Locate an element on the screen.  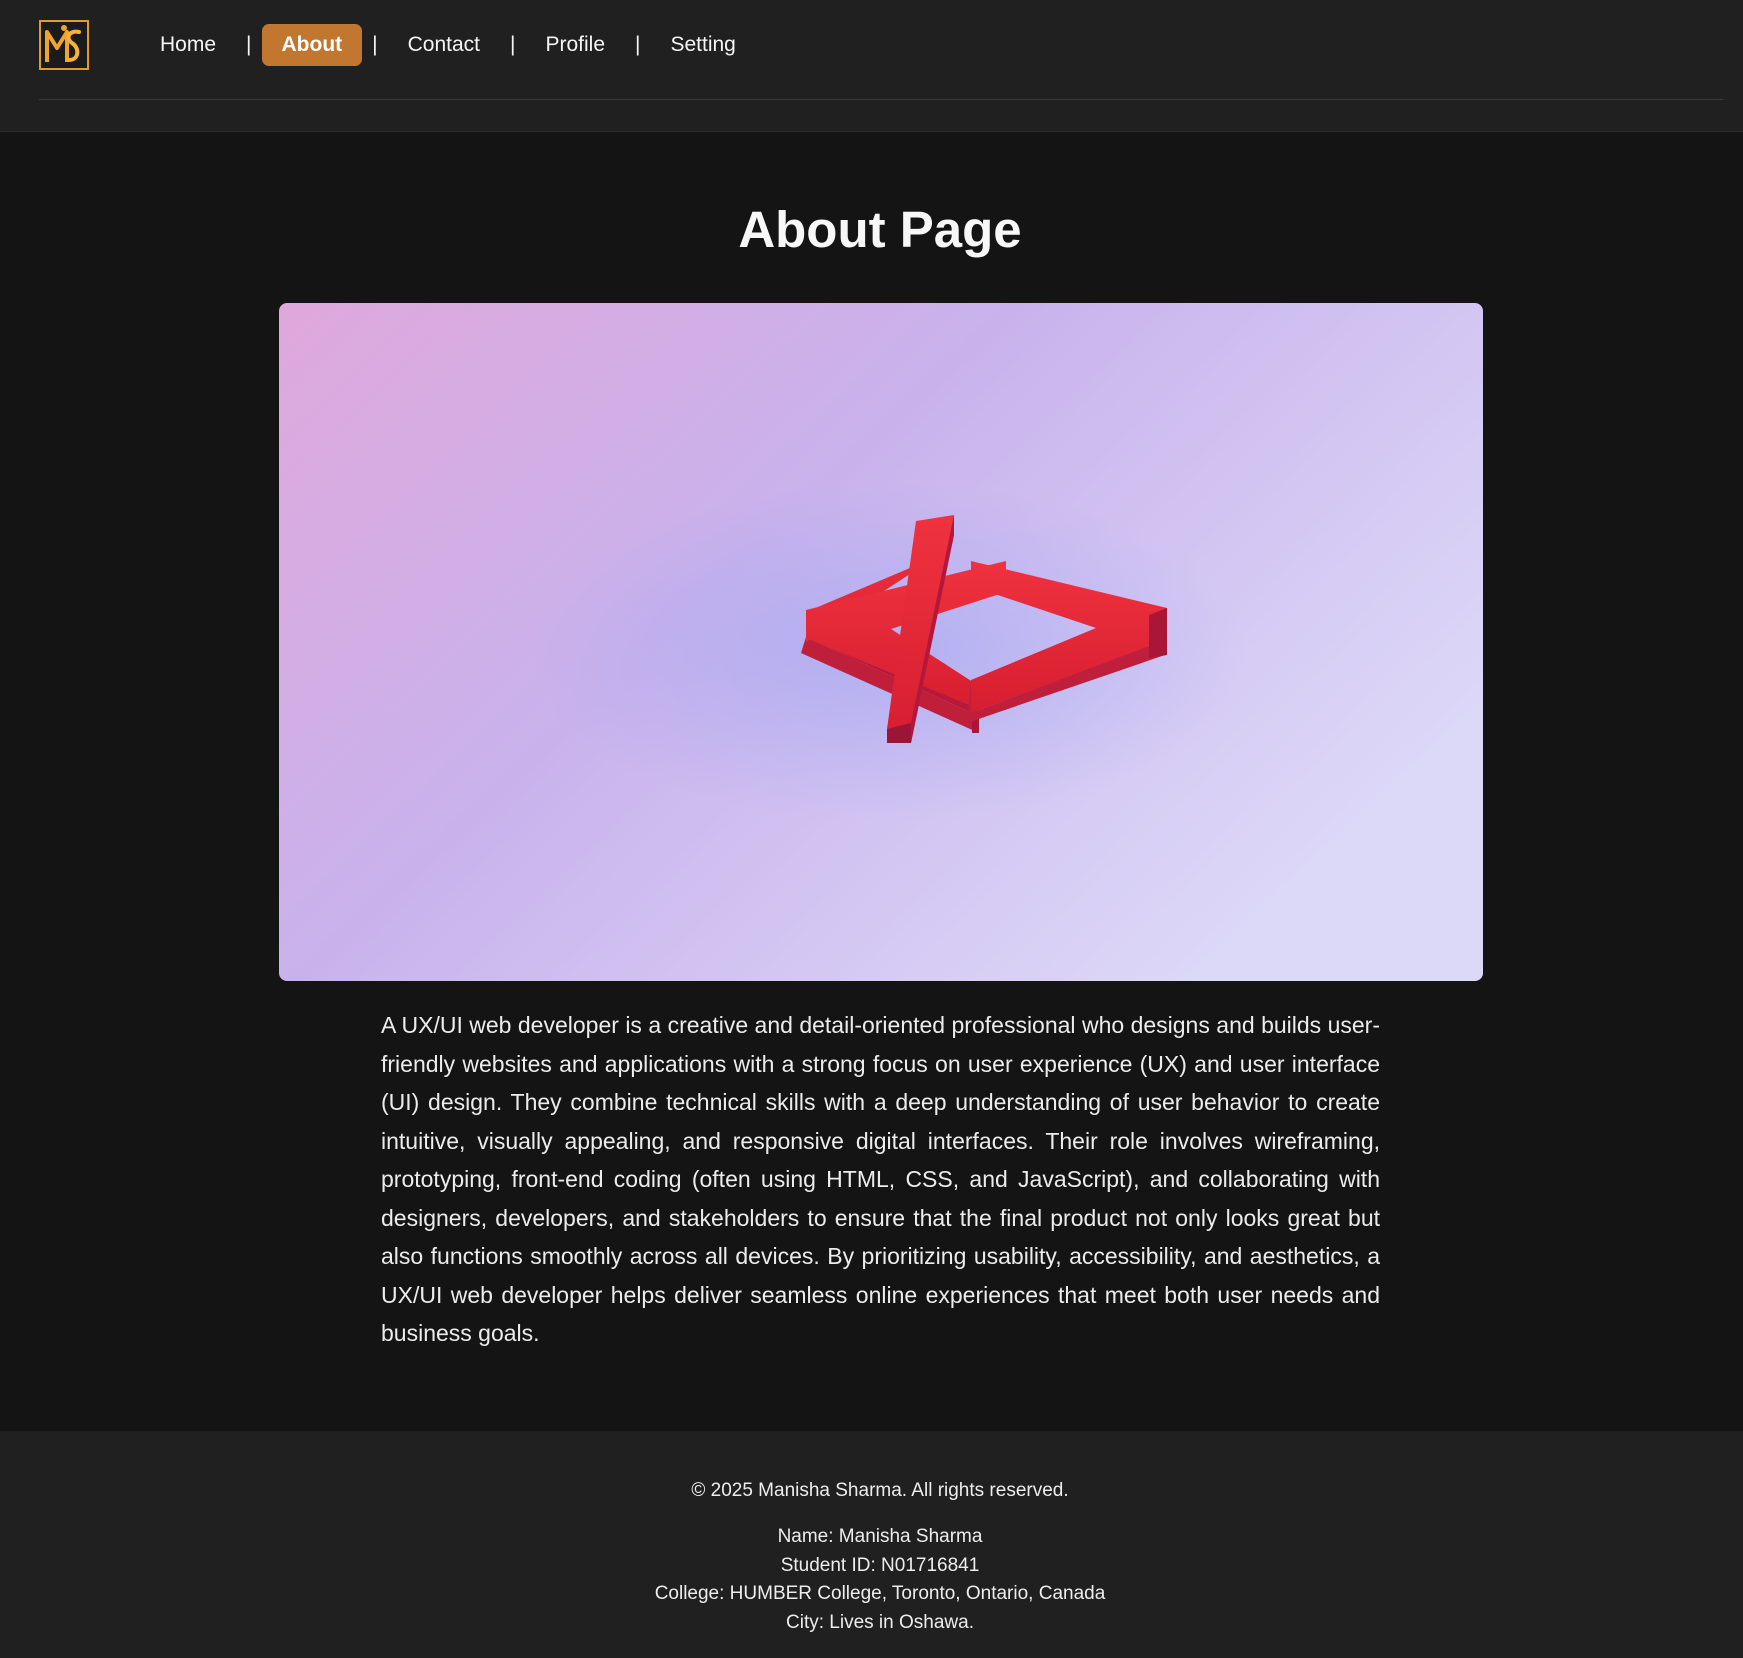
page-title: About Page is located at coordinates (880, 229).